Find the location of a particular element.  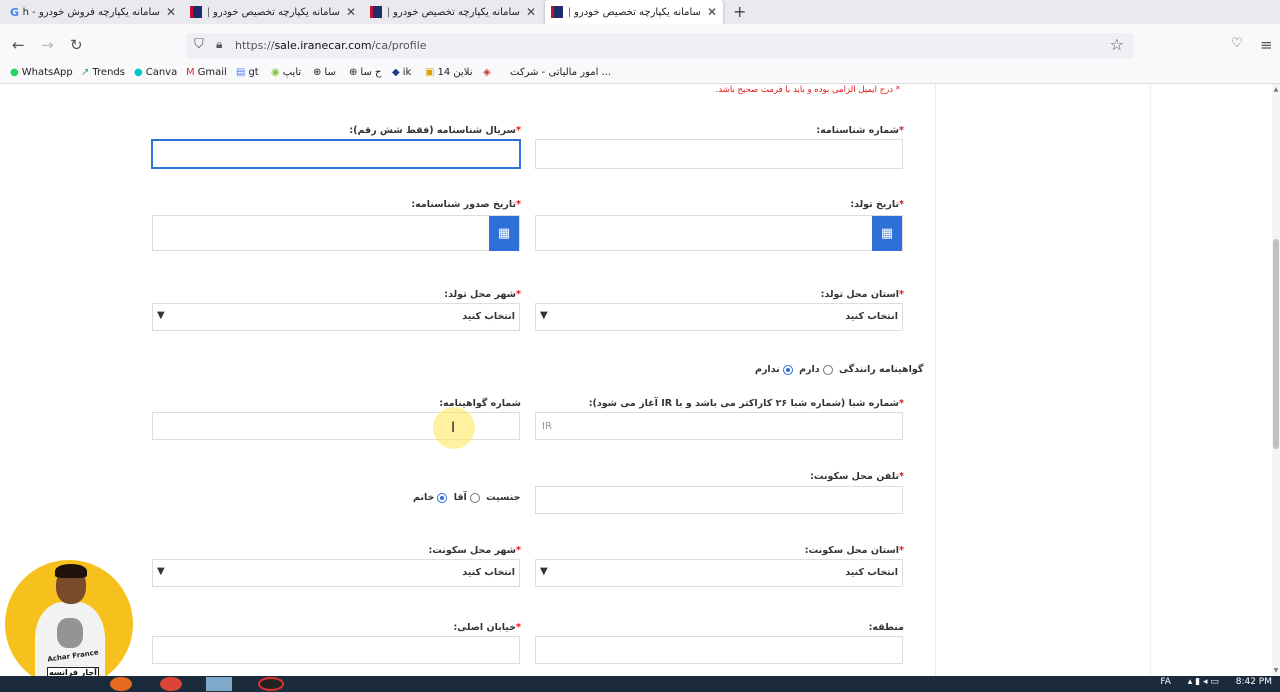

issue-date-label: *تاریخ صدور شناسنامه: is located at coordinates (466, 204).